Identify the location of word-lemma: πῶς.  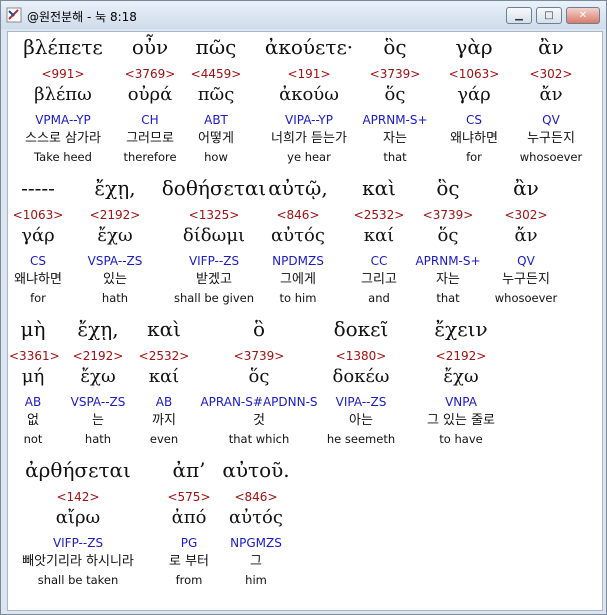
(216, 94).